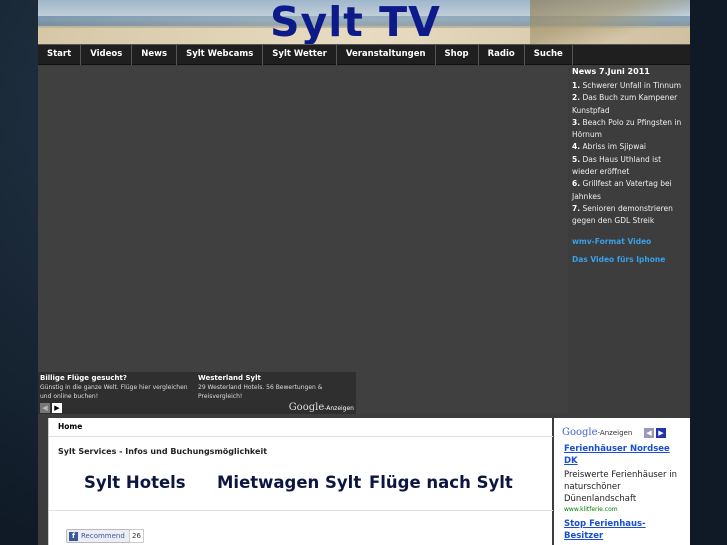  I want to click on wmv-video-link: wmv-Format Video, so click(629, 241).